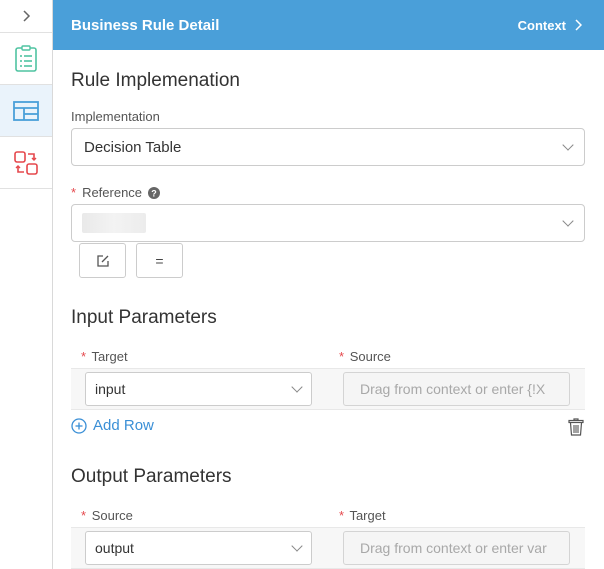 This screenshot has height=569, width=604. I want to click on output-source-header: * Source, so click(107, 515).